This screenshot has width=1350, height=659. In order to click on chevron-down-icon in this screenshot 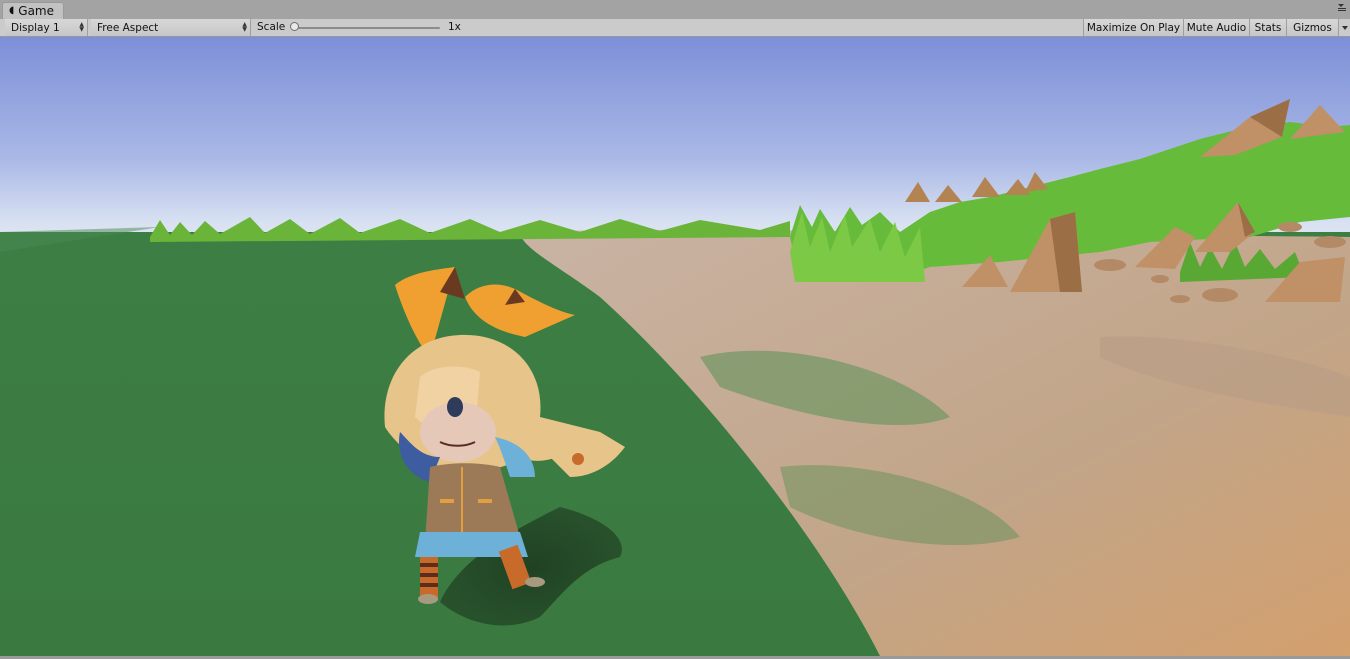, I will do `click(1344, 27)`.